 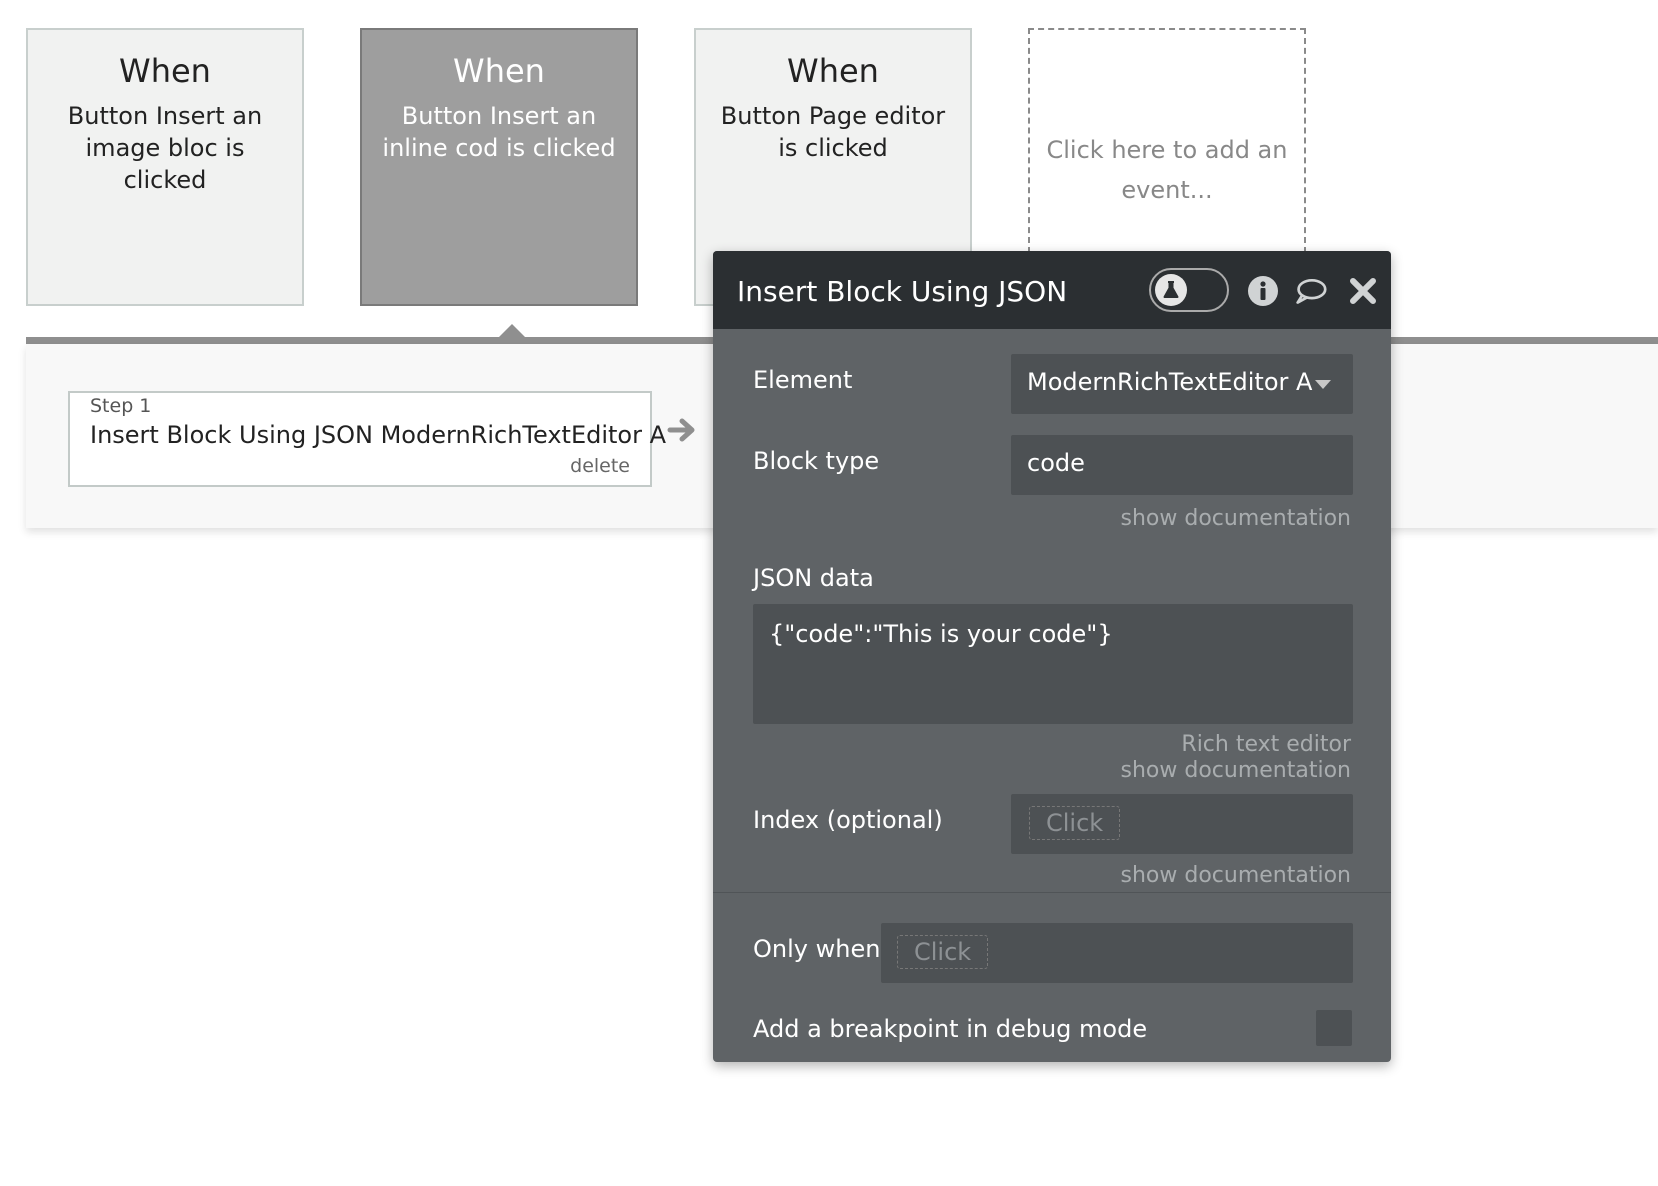 What do you see at coordinates (817, 949) in the screenshot?
I see `only-when-label: Only when` at bounding box center [817, 949].